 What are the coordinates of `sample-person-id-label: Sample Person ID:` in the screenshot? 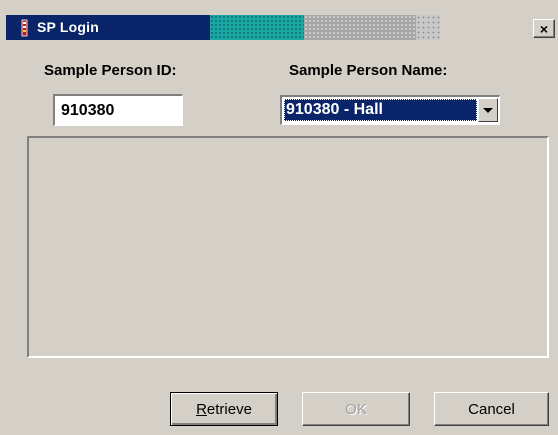 It's located at (110, 70).